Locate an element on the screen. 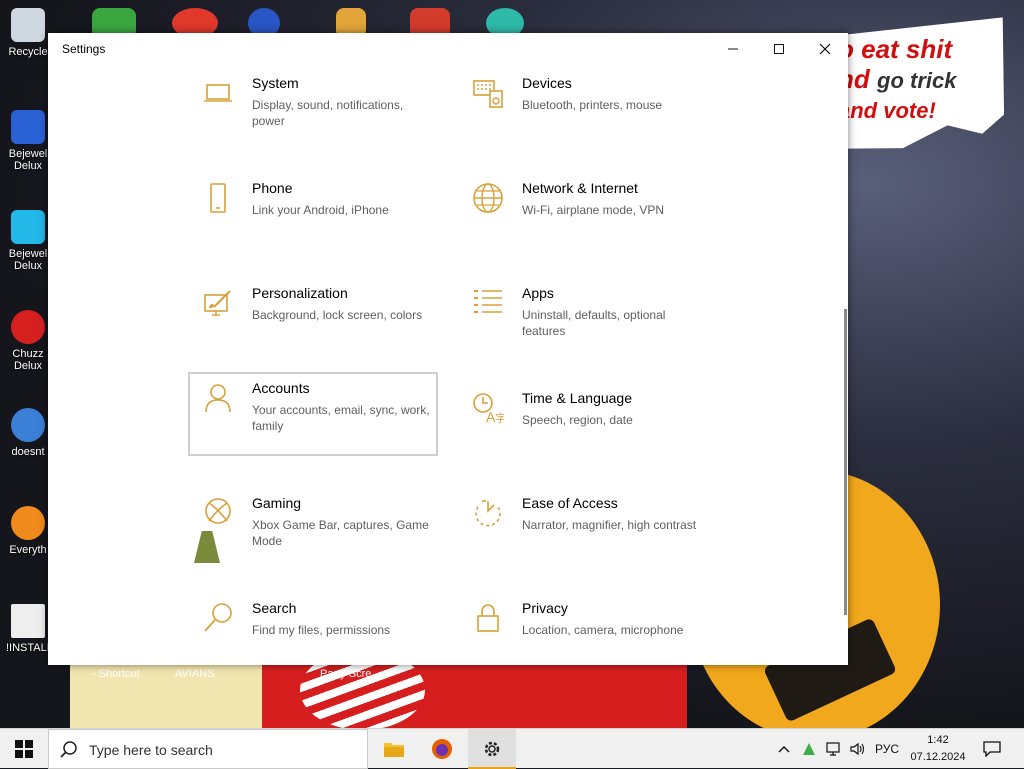 This screenshot has height=769, width=1024. notification-icon is located at coordinates (992, 749).